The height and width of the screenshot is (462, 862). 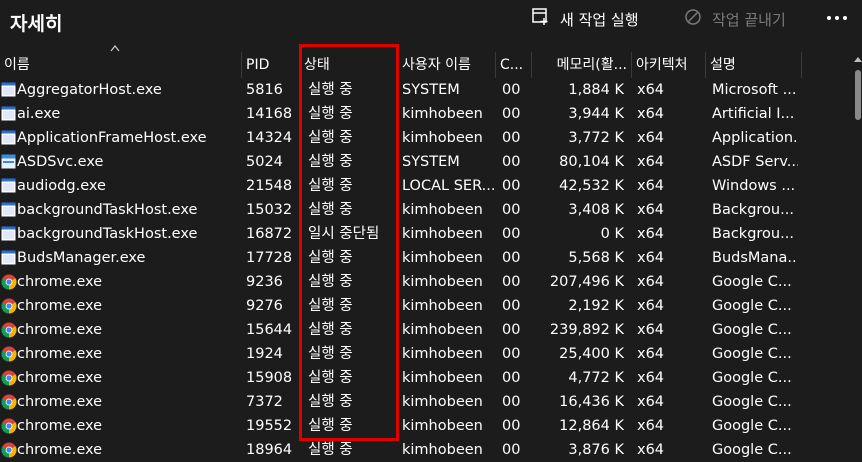 I want to click on cell-memory: 207,496 K, so click(x=586, y=282).